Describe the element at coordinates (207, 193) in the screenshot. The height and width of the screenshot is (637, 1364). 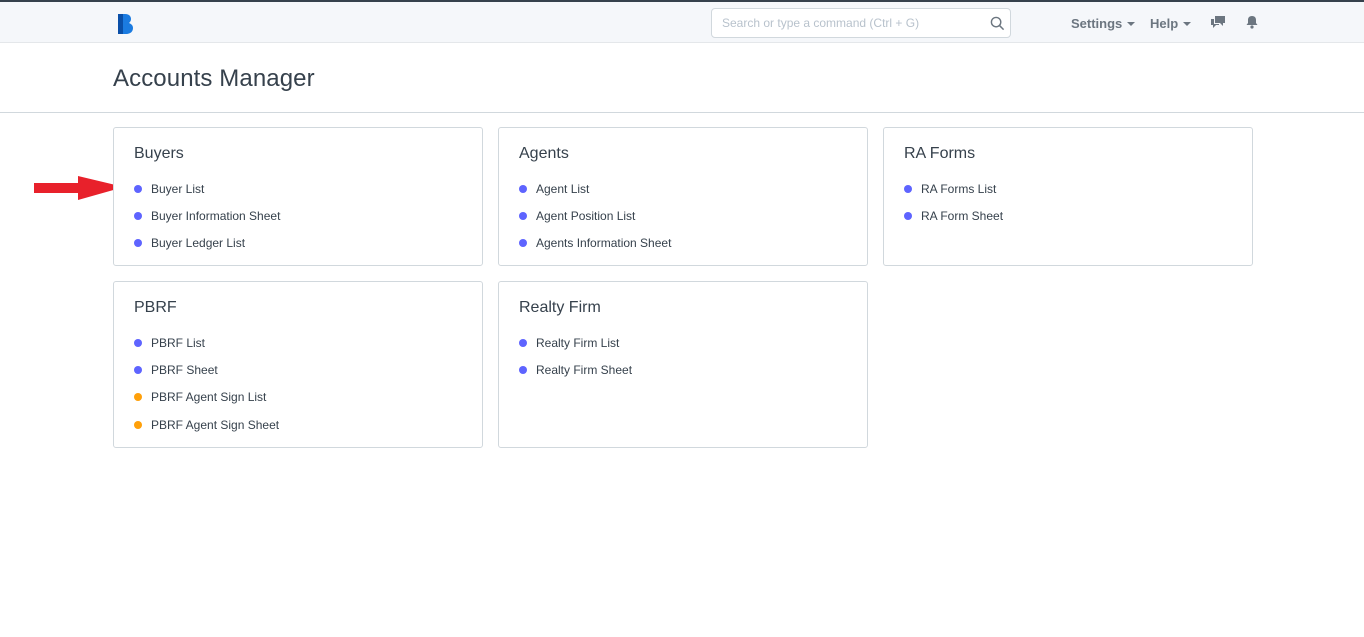
I see `link-buyer-list: Buyer List` at that location.